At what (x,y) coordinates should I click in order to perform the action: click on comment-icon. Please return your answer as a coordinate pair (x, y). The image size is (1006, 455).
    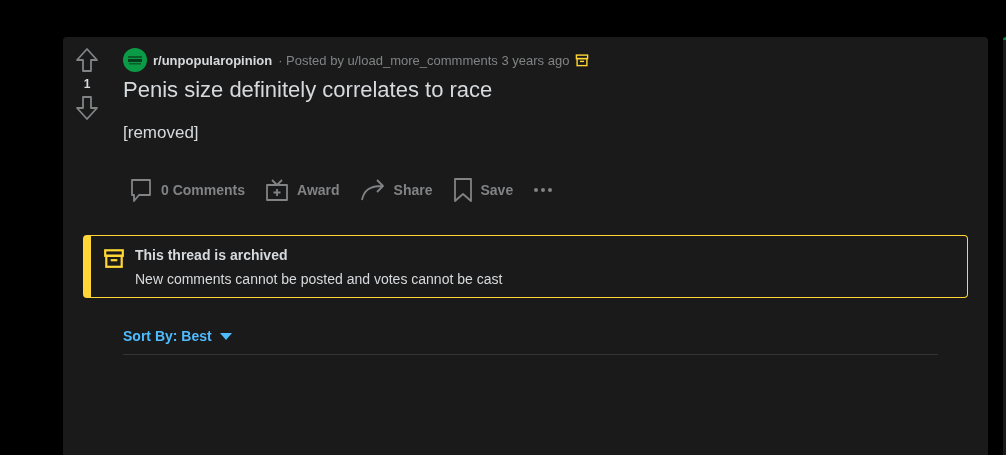
    Looking at the image, I should click on (141, 190).